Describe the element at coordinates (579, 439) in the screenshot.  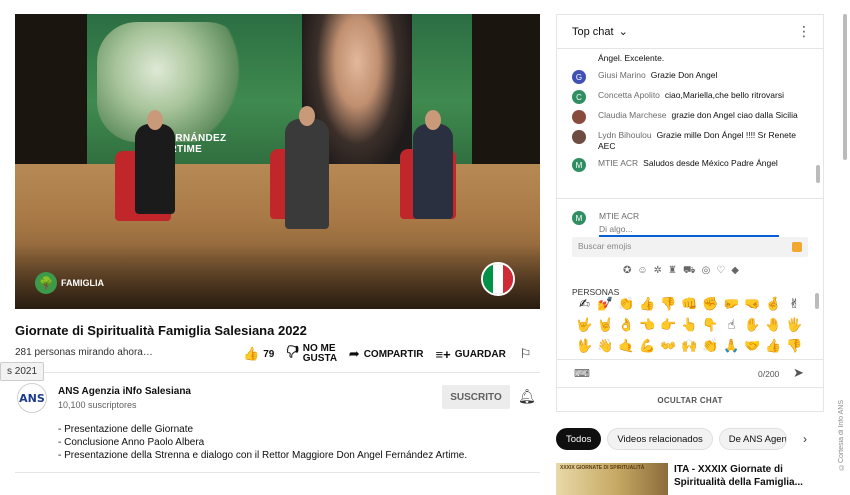
I see `chip-all: Todos` at that location.